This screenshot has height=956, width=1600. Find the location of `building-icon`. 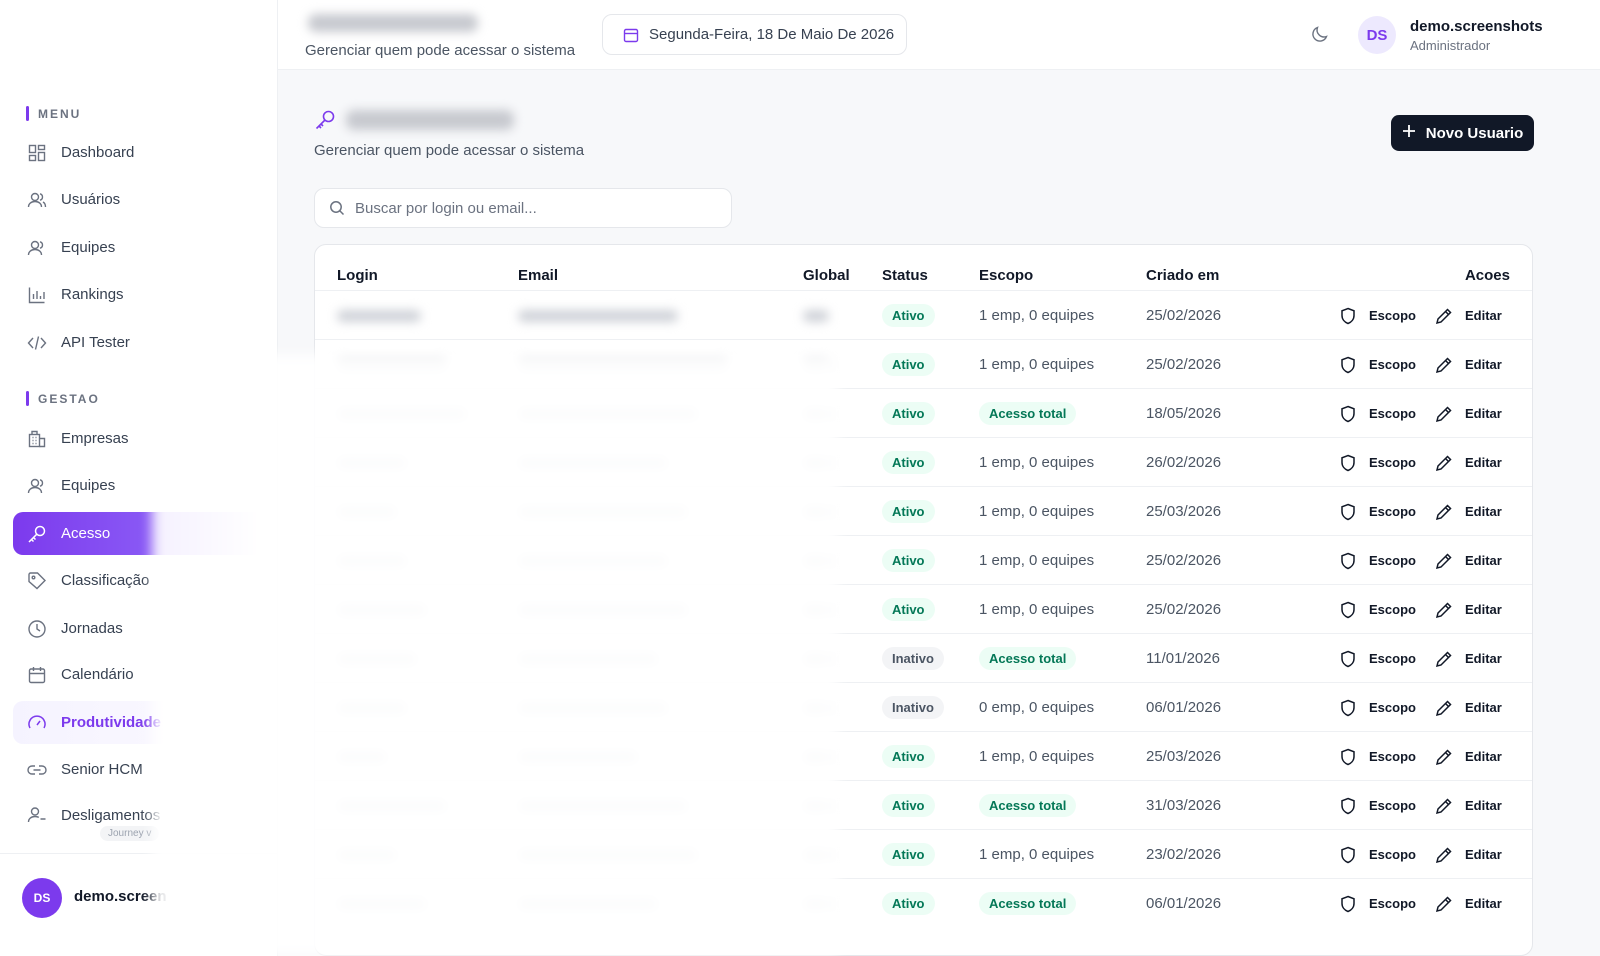

building-icon is located at coordinates (37, 439).